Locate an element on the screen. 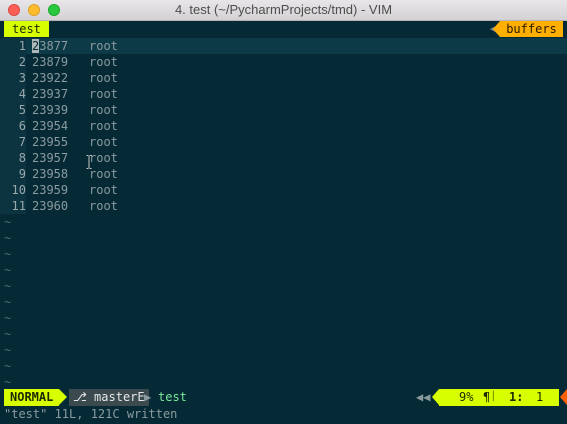  line-number: 9 is located at coordinates (13, 174).